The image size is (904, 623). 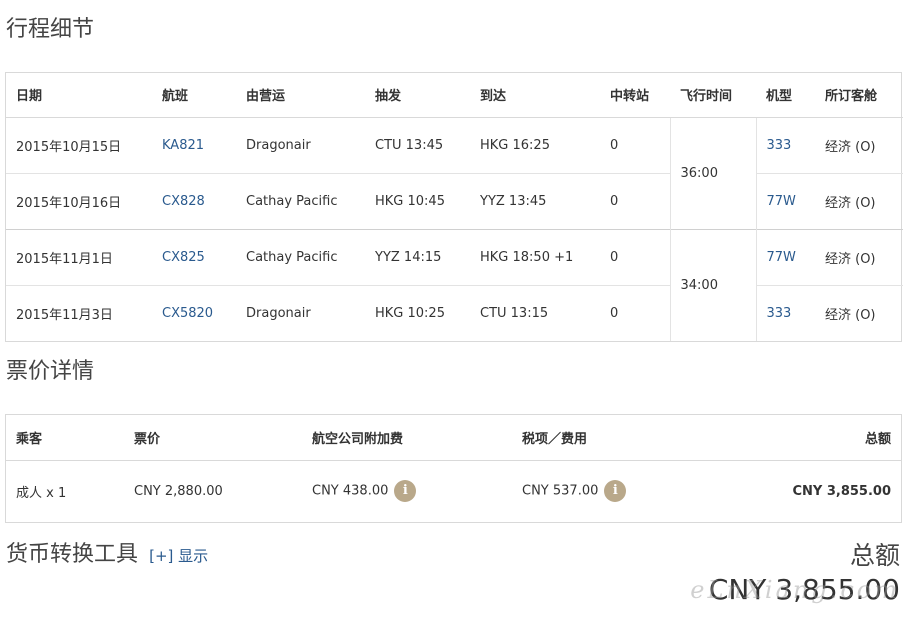 I want to click on trip-duration: 36:00, so click(x=713, y=173).